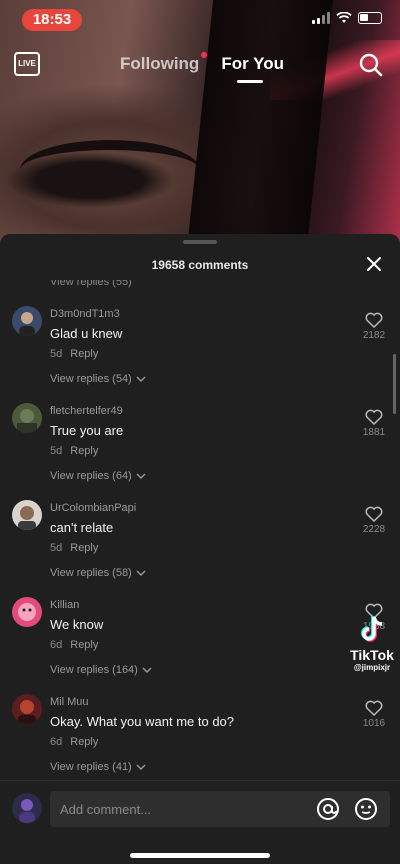  Describe the element at coordinates (252, 63) in the screenshot. I see `tab-for-you-label: For You` at that location.